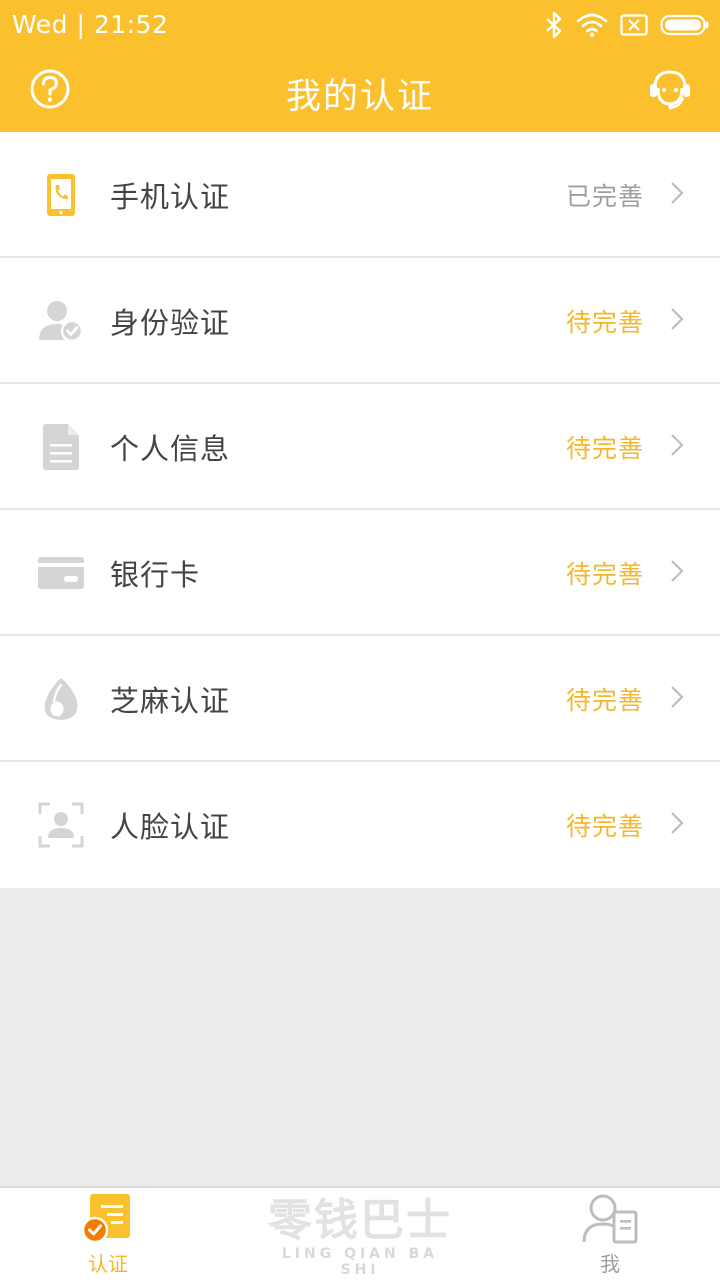 The height and width of the screenshot is (1280, 720). Describe the element at coordinates (170, 701) in the screenshot. I see `list-item-label: 芝麻认证` at that location.